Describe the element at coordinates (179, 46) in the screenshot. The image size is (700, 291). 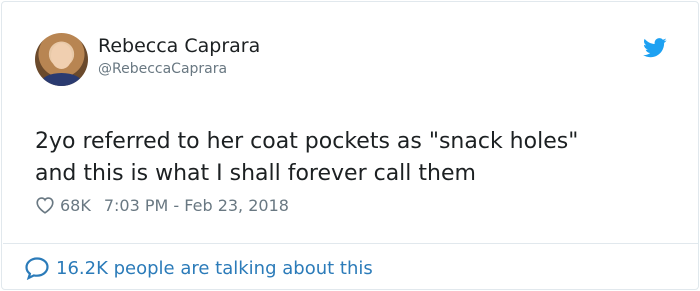
I see `author-name: Rebecca Caprara` at that location.